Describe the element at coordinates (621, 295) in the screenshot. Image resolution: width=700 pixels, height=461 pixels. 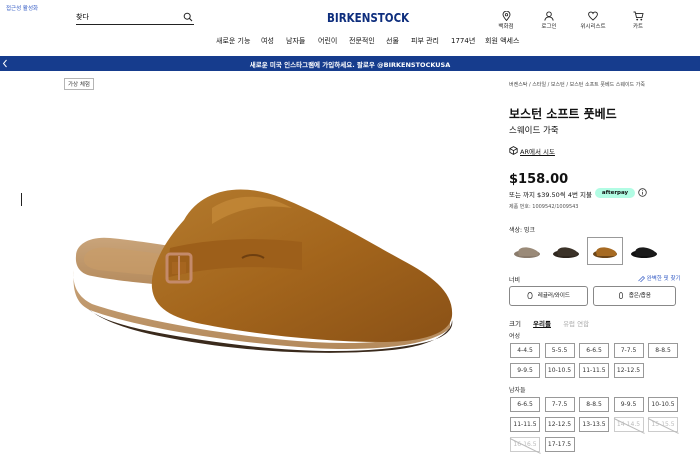
I see `foot-narrow-icon` at that location.